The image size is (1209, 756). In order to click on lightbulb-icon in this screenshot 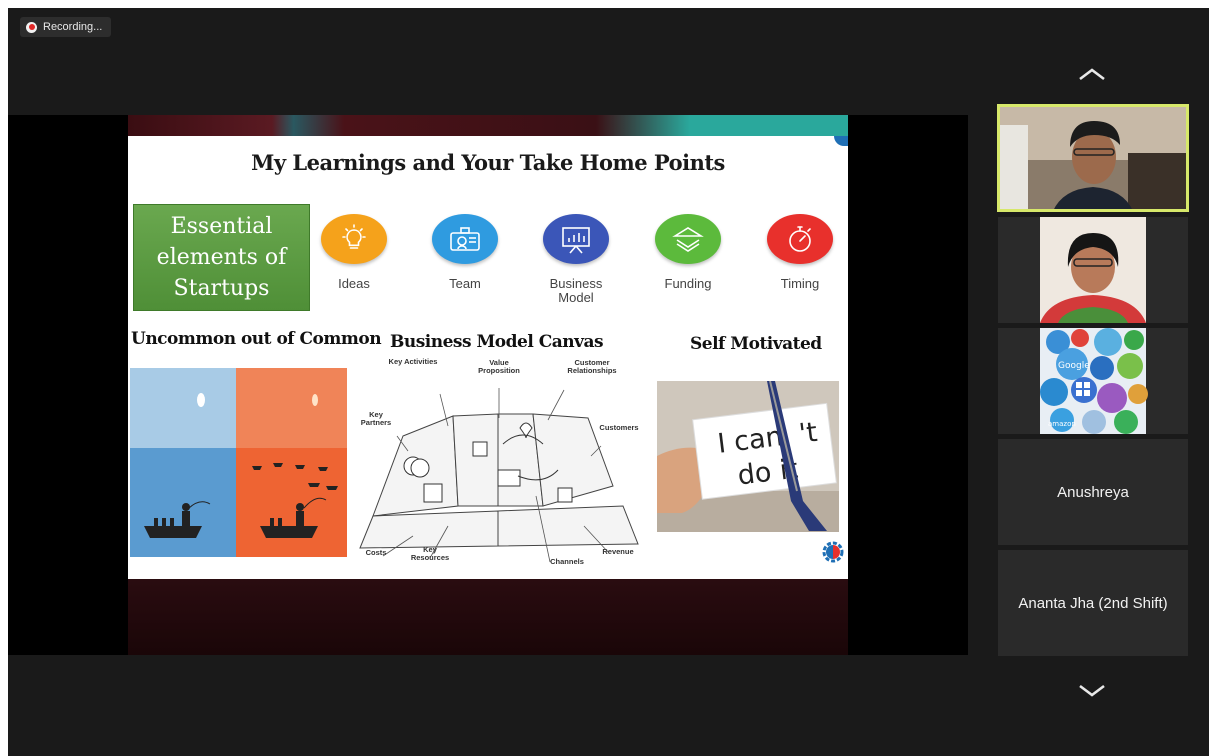, I will do `click(354, 239)`.